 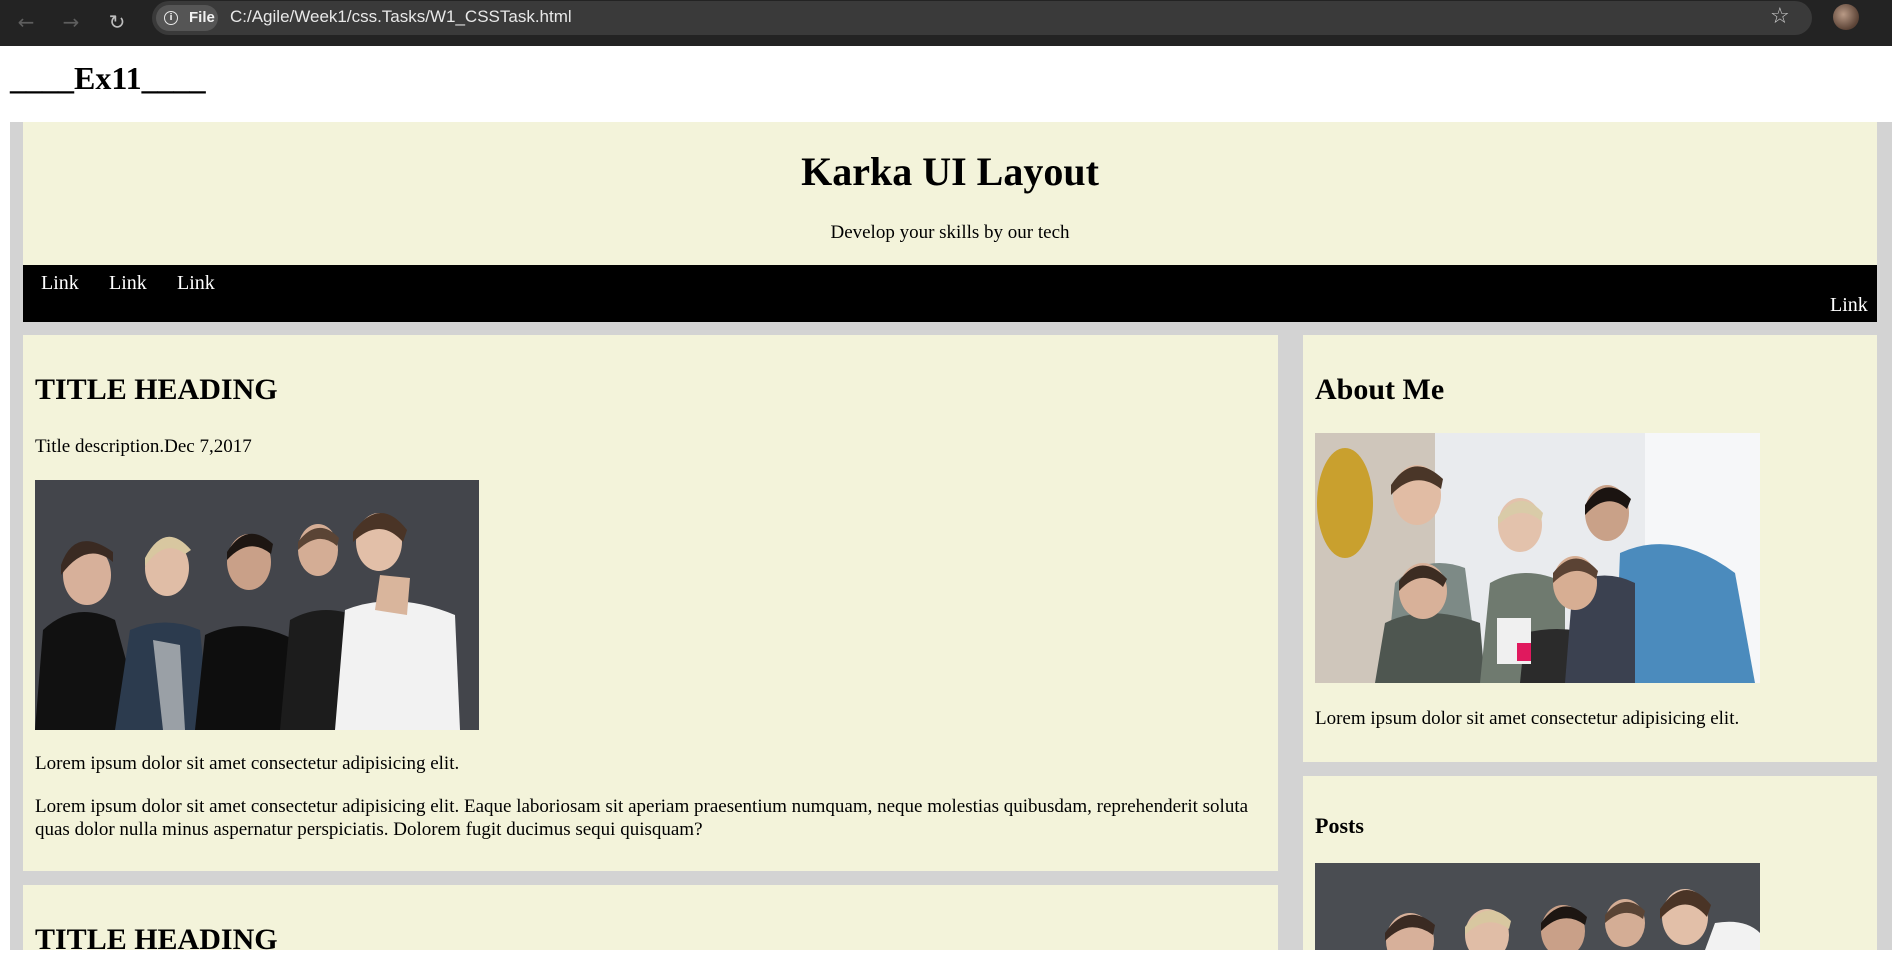 I want to click on profile-avatar, so click(x=1846, y=17).